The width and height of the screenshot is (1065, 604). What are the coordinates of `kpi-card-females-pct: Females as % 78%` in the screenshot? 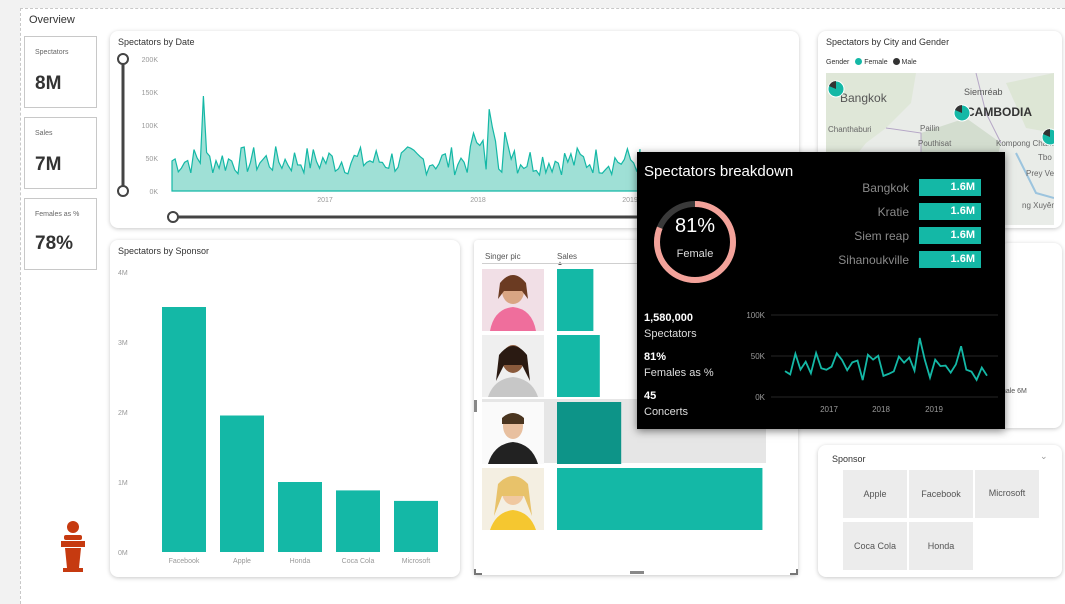 It's located at (60, 234).